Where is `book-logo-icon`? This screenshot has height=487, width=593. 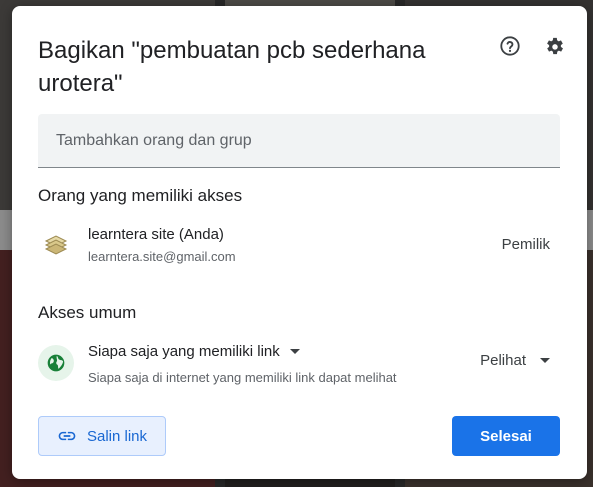
book-logo-icon is located at coordinates (56, 245).